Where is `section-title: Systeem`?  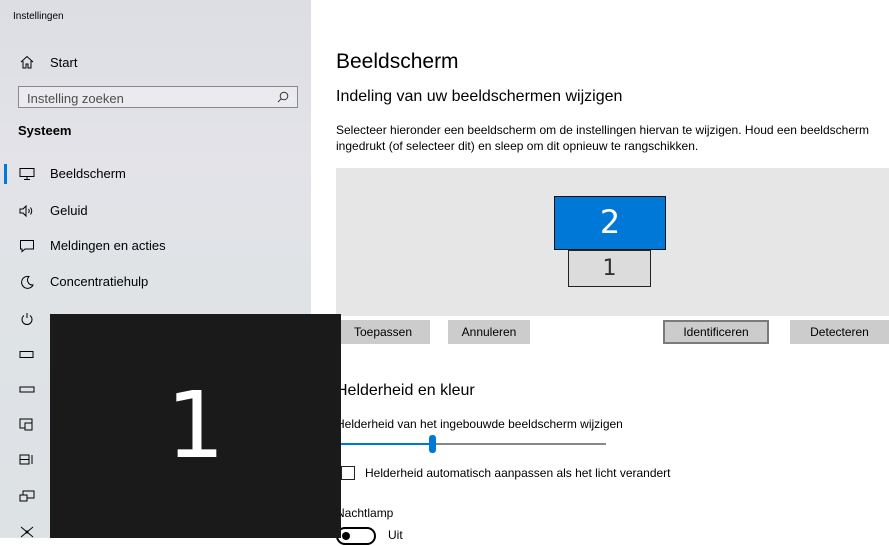
section-title: Systeem is located at coordinates (45, 130).